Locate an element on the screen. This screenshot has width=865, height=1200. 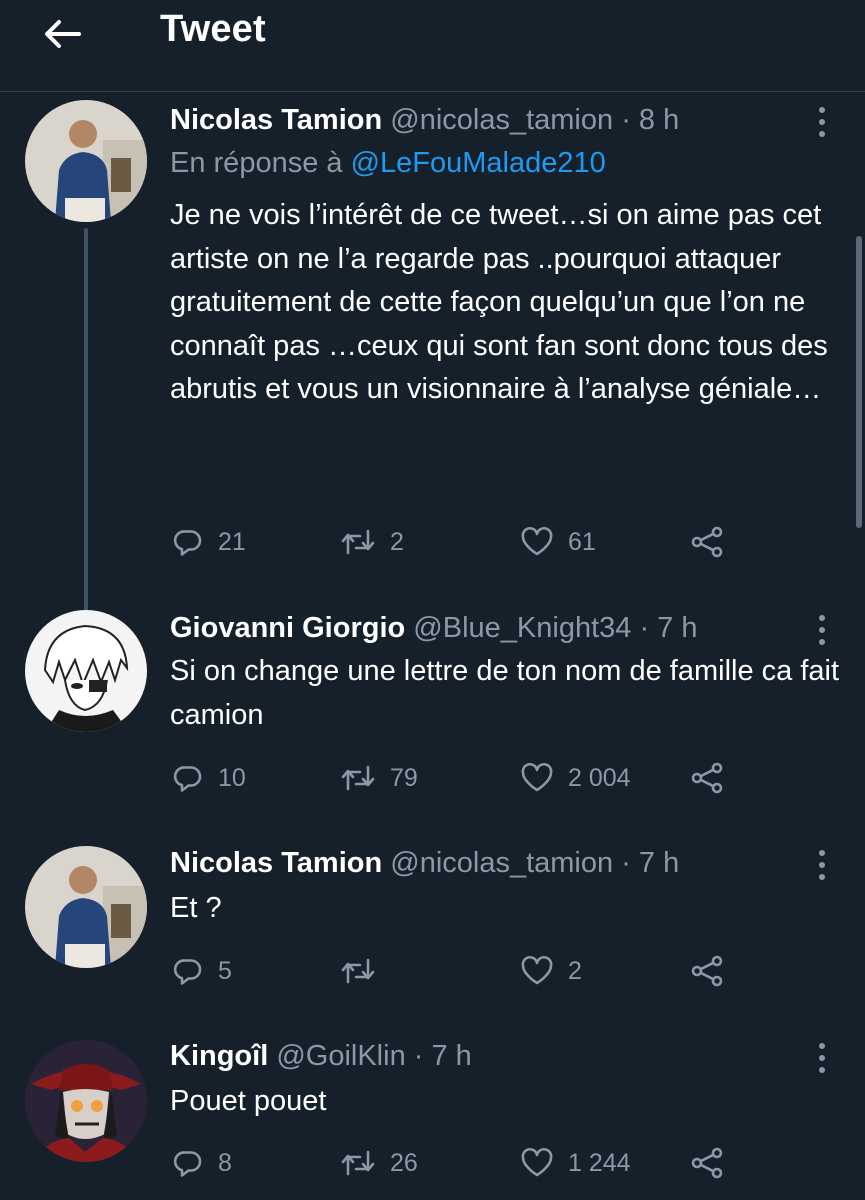
like-count: 2 004 is located at coordinates (599, 777).